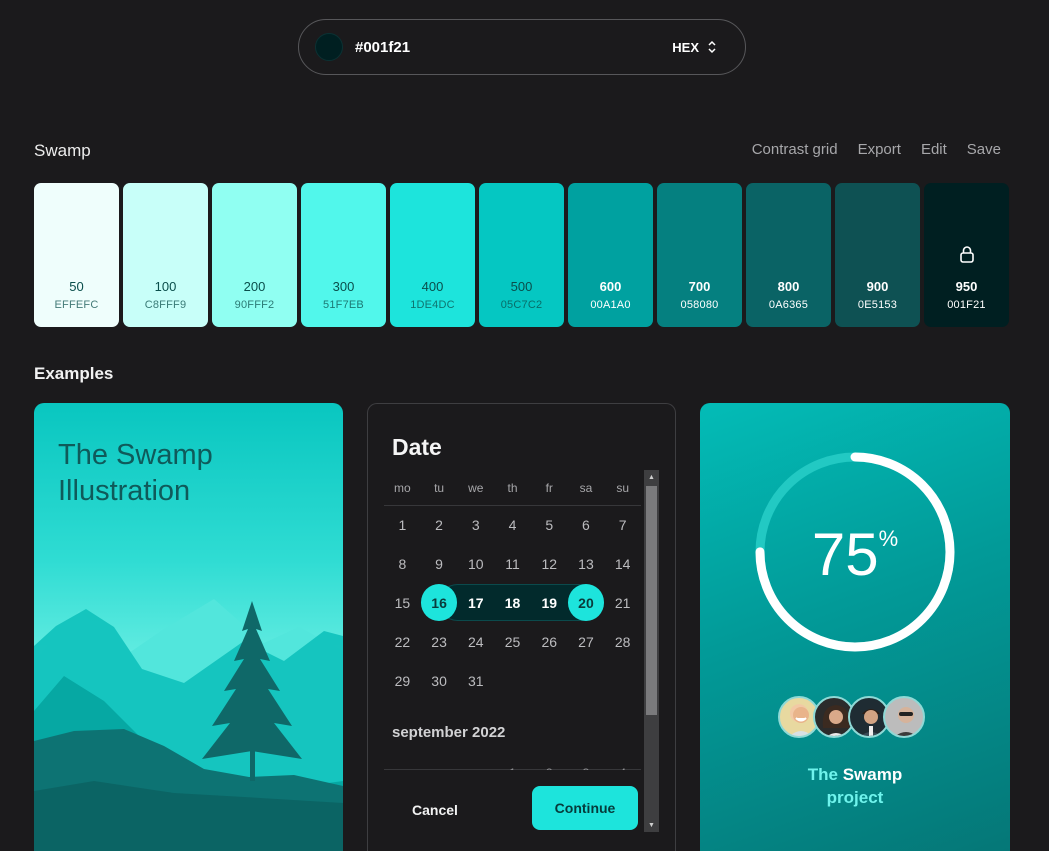 The width and height of the screenshot is (1049, 851). What do you see at coordinates (475, 602) in the screenshot?
I see `calendar-day: 17` at bounding box center [475, 602].